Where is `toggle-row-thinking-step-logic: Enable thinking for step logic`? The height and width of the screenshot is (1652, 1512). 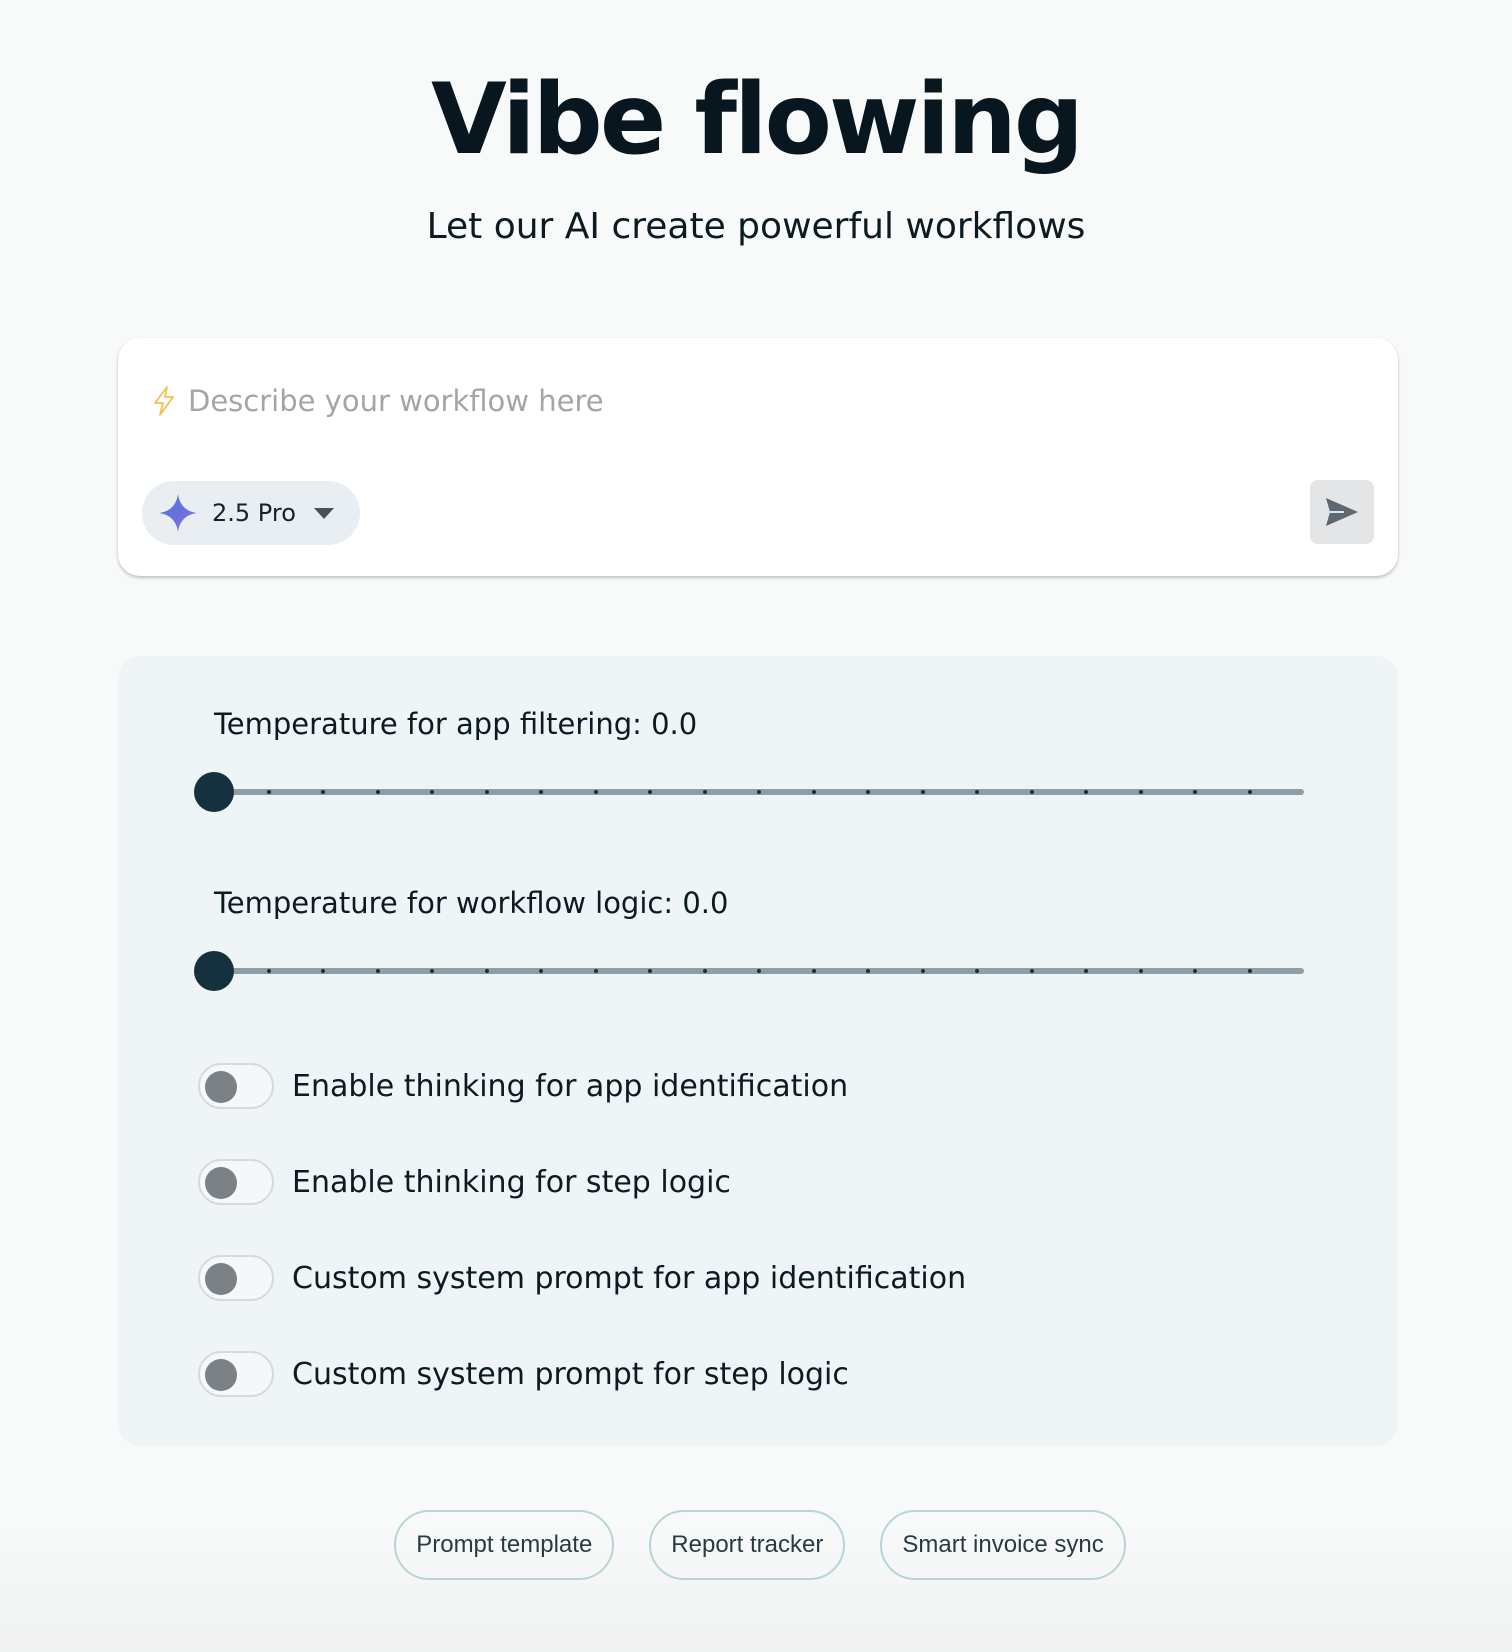
toggle-row-thinking-step-logic: Enable thinking for step logic is located at coordinates (464, 1182).